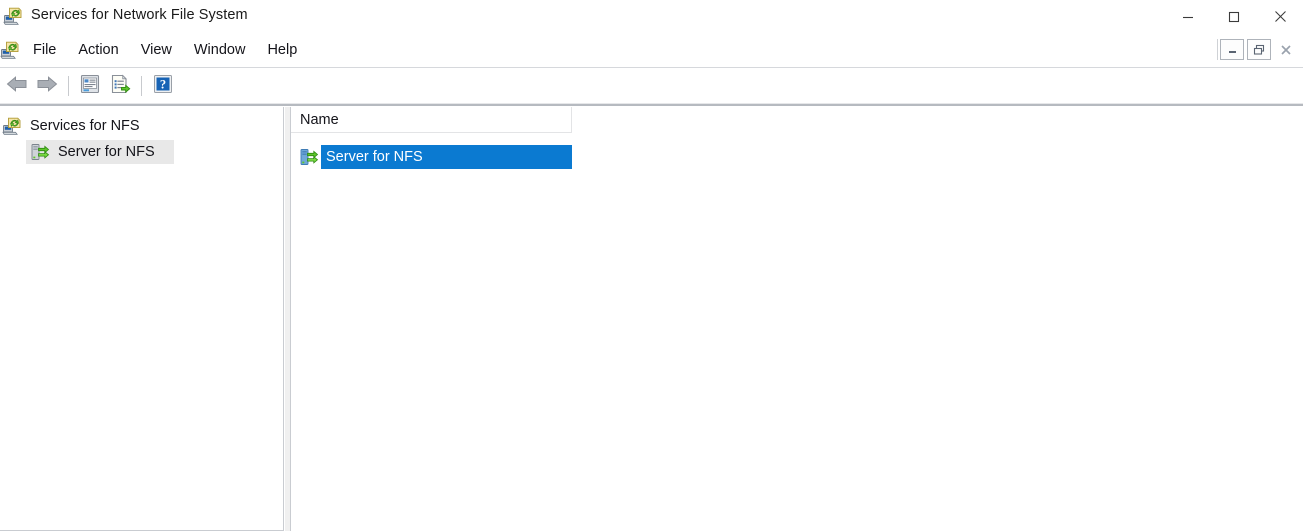 This screenshot has width=1303, height=531. I want to click on toolbar: ?, so click(651, 86).